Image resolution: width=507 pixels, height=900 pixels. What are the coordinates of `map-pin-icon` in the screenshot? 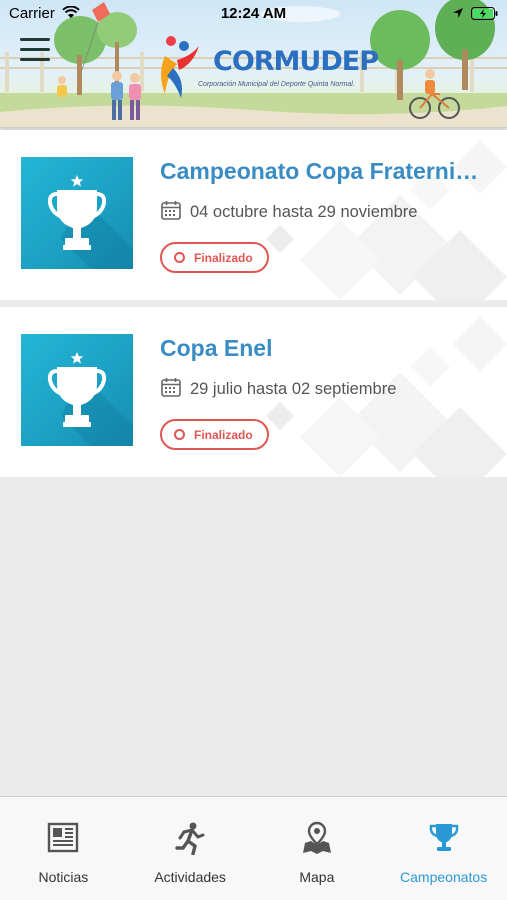 It's located at (316, 837).